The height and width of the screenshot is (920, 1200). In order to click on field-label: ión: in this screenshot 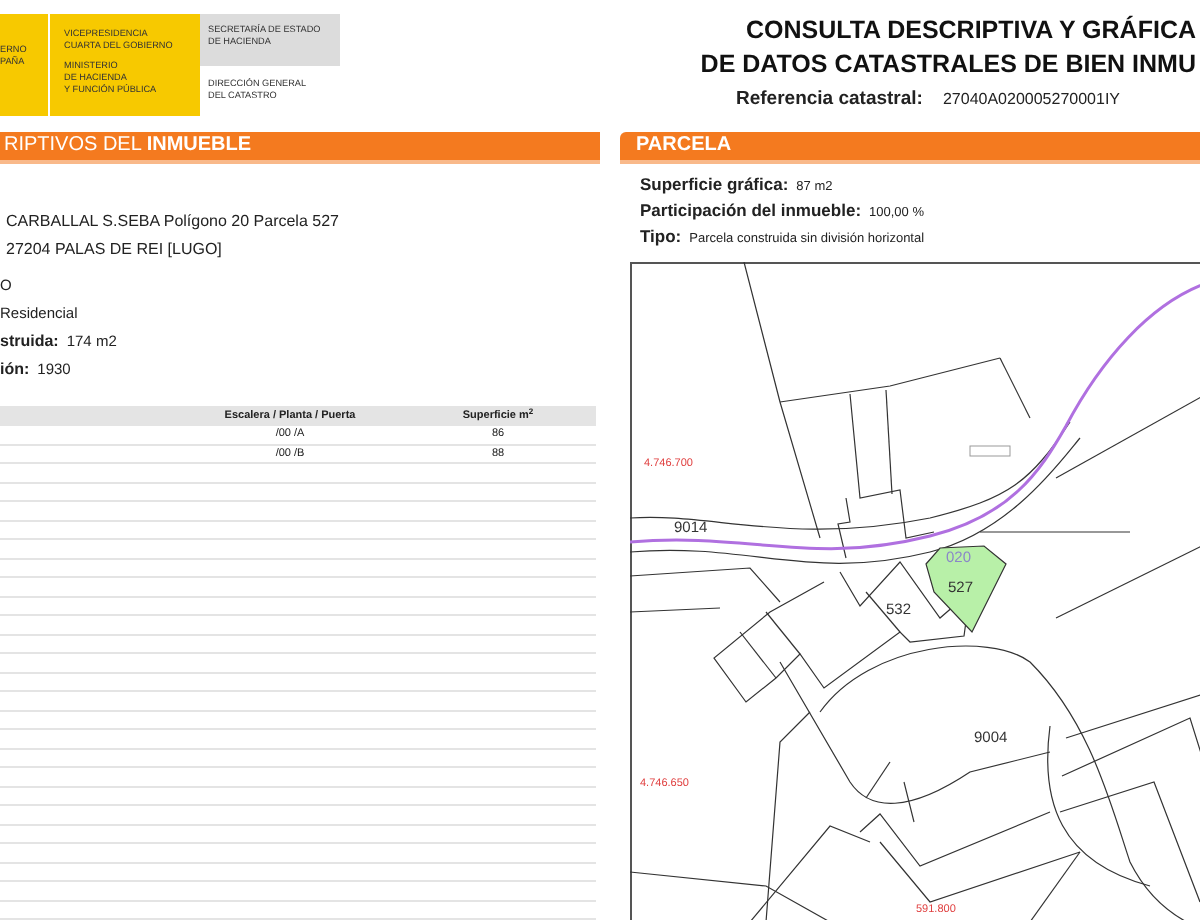, I will do `click(15, 369)`.